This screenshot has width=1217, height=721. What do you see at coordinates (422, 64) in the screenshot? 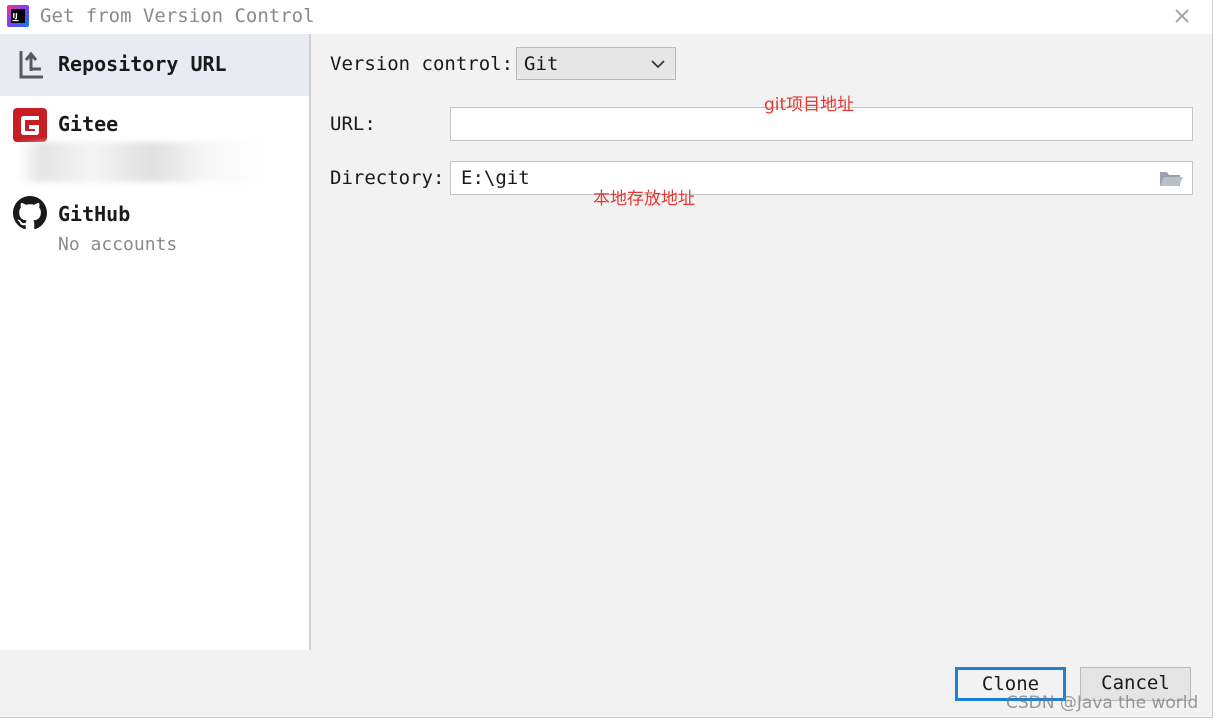
I see `version-control-label: Version control:` at bounding box center [422, 64].